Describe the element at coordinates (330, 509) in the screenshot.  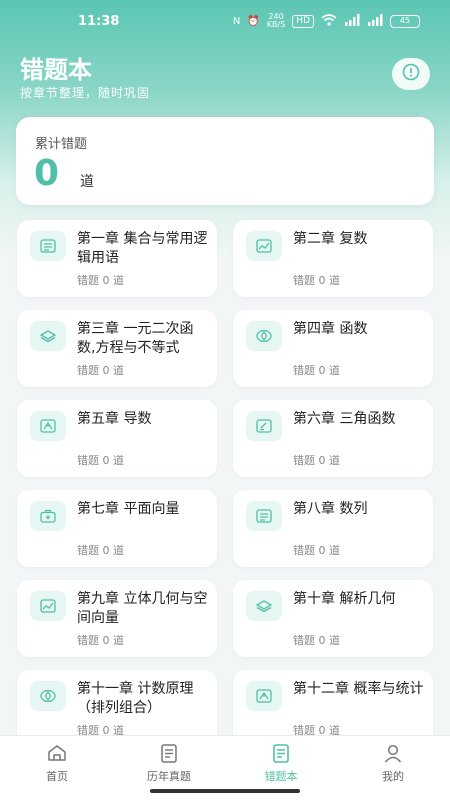
I see `chapter-title: 第八章 数列` at that location.